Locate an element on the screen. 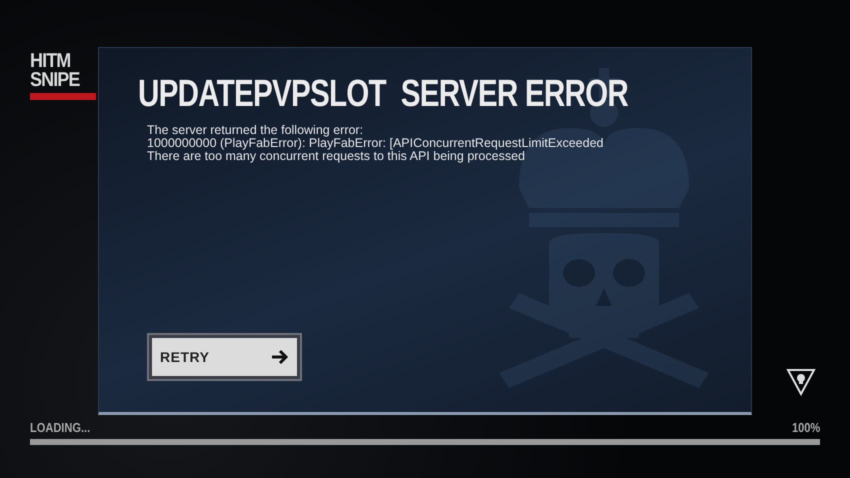 This screenshot has height=478, width=850. logo-text: HITM is located at coordinates (51, 61).